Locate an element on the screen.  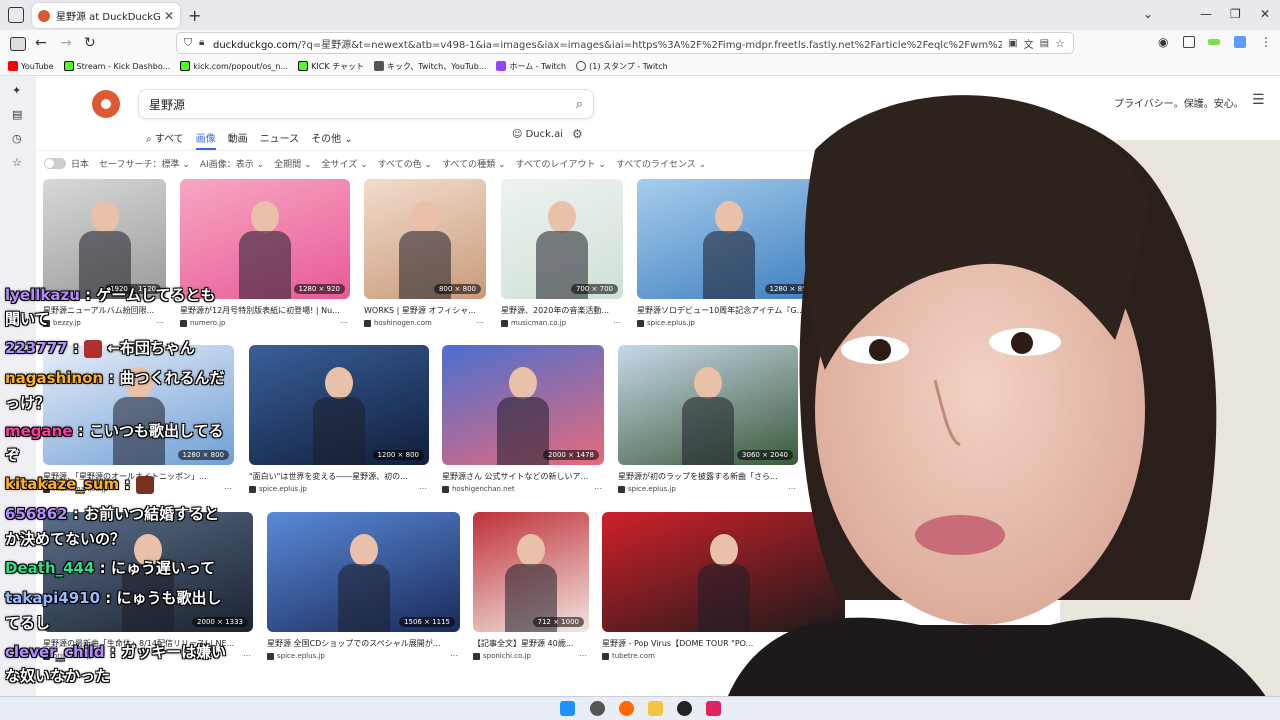
bookmark-twitch-stamp: (1) スタンプ - Twitch is located at coordinates (622, 66).